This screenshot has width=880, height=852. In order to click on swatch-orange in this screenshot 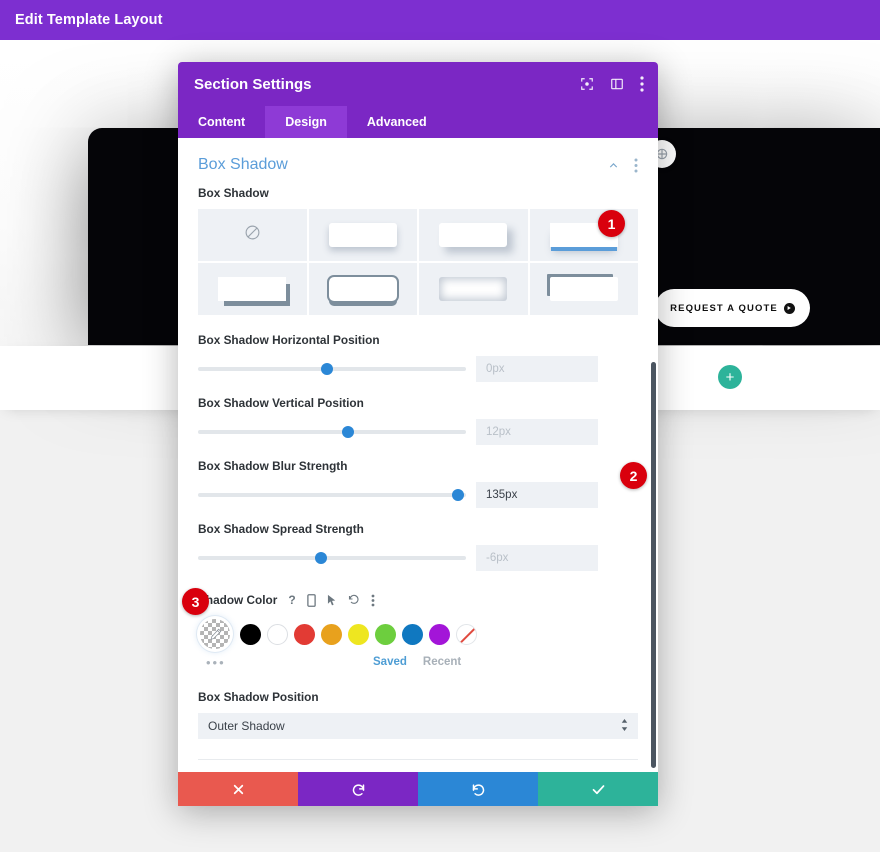, I will do `click(331, 634)`.